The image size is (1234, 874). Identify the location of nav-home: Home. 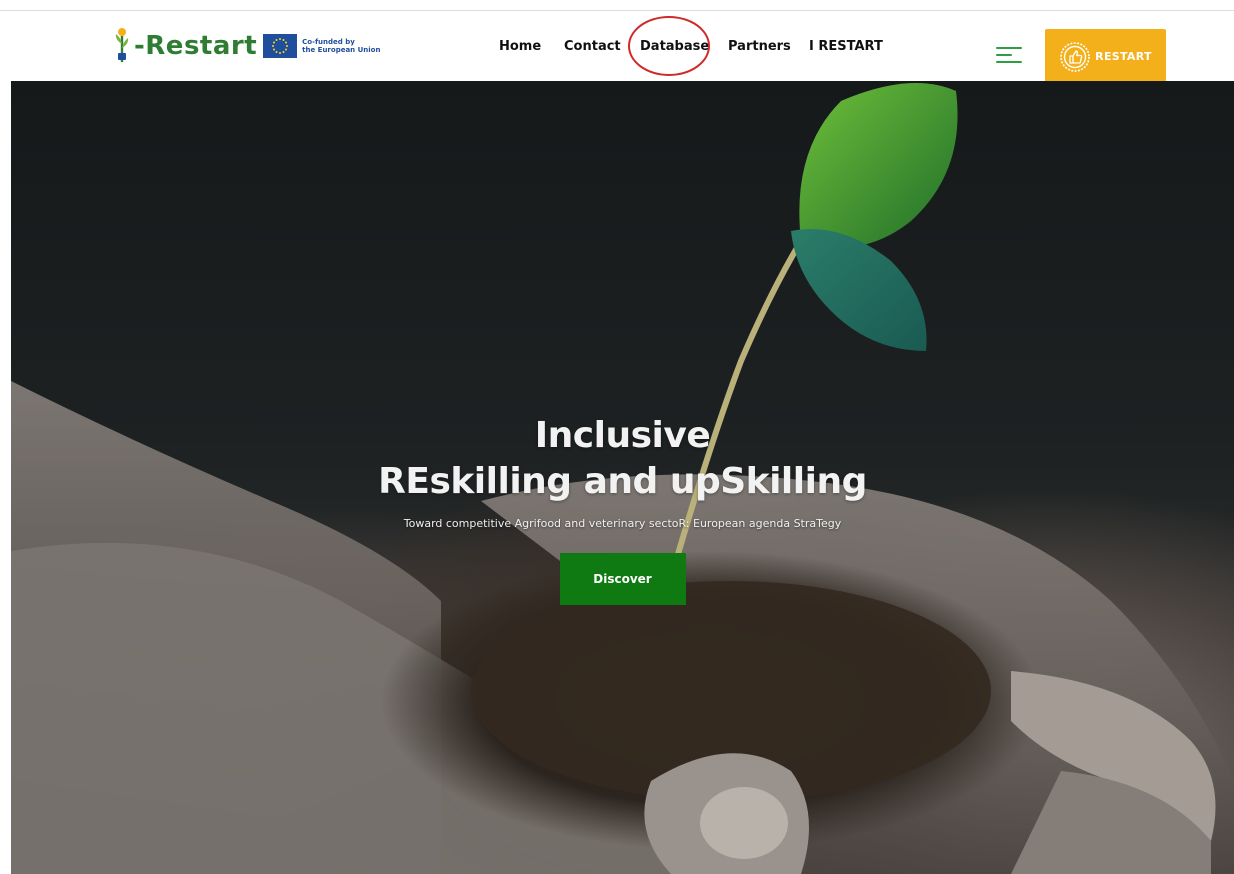
(520, 47).